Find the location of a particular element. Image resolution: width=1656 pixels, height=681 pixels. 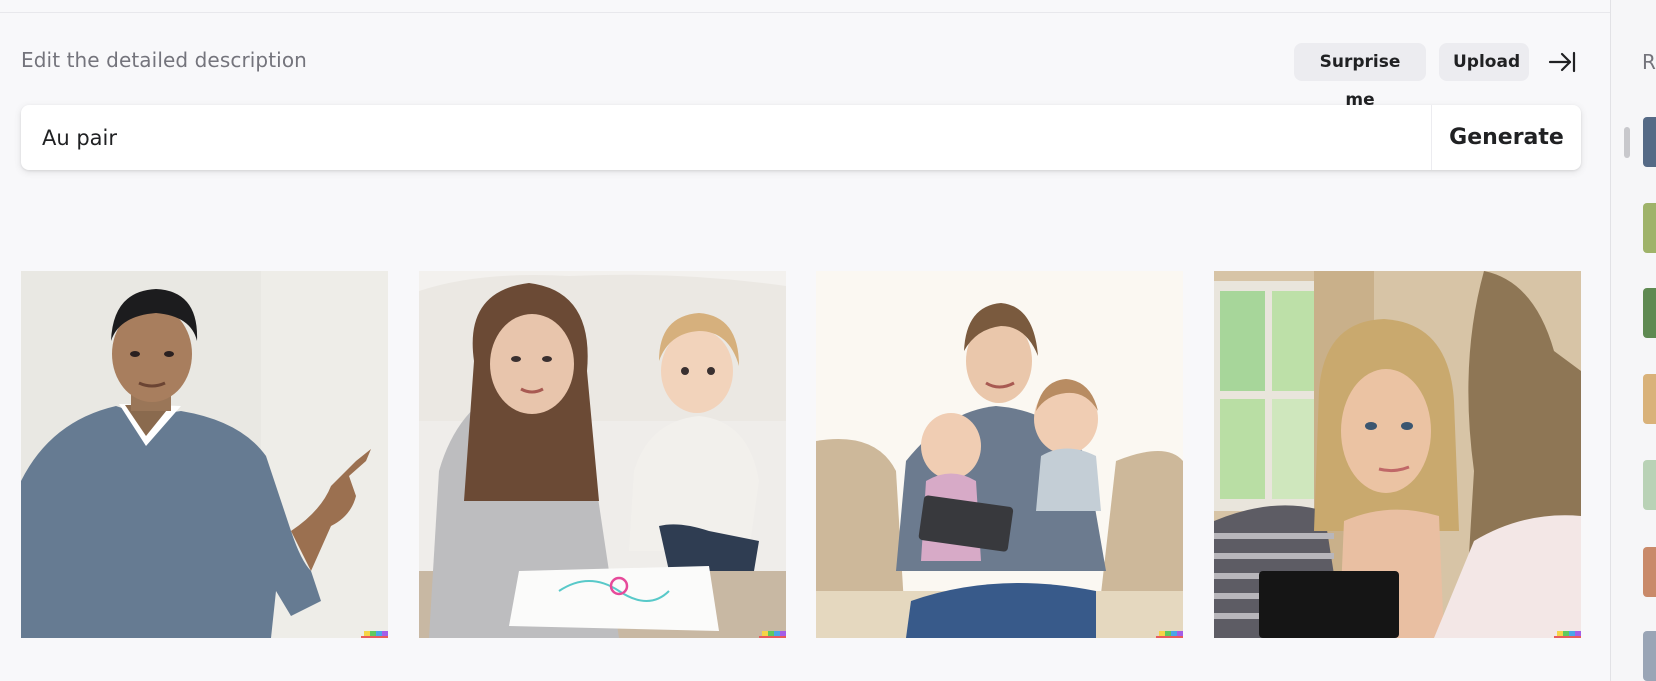

sidebar-title: R is located at coordinates (1649, 62).